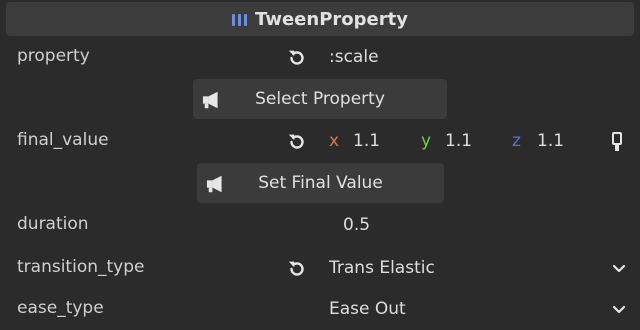  I want to click on pin-icon, so click(617, 142).